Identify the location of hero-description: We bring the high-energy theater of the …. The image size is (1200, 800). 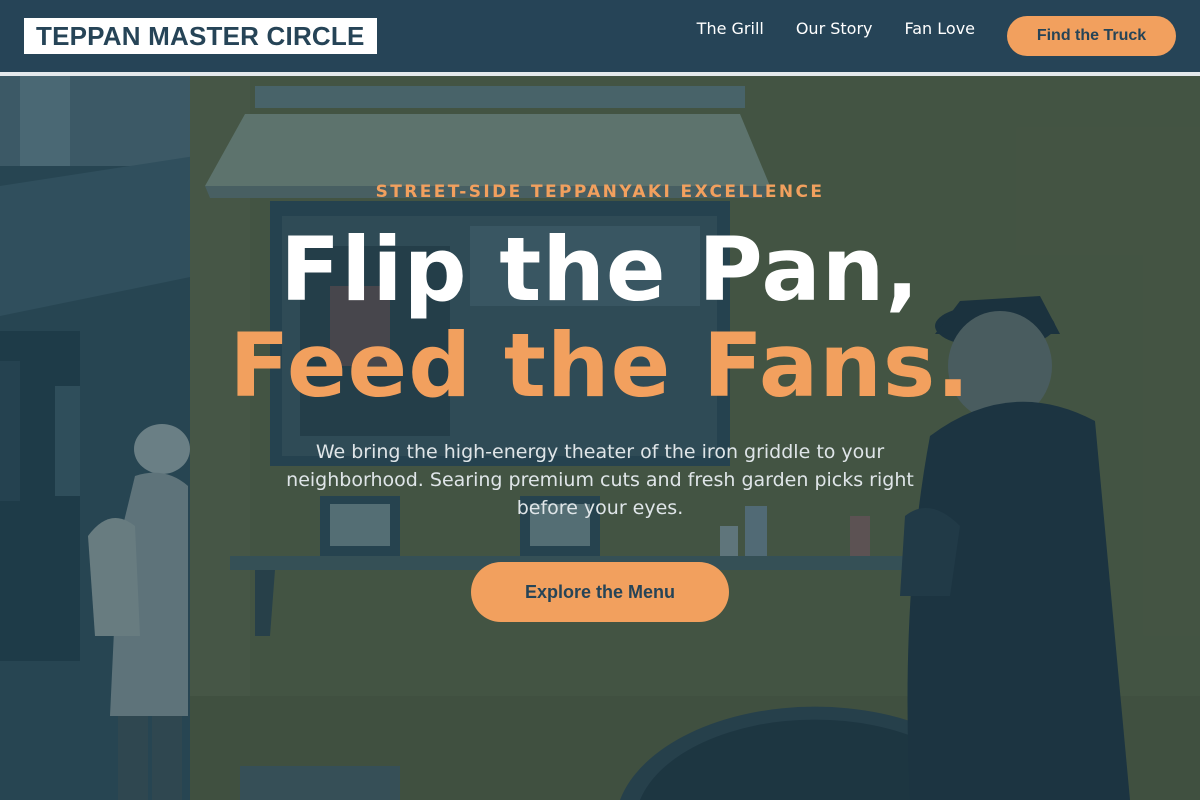
(600, 480).